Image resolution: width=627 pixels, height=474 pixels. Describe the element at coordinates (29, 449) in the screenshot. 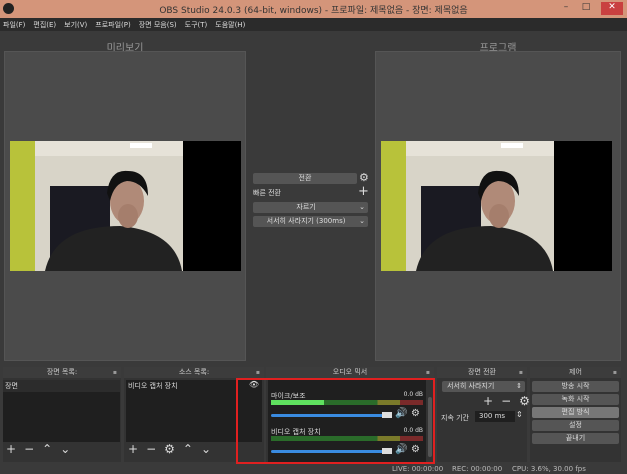

I see `remove-scene-minus-icon: −` at that location.